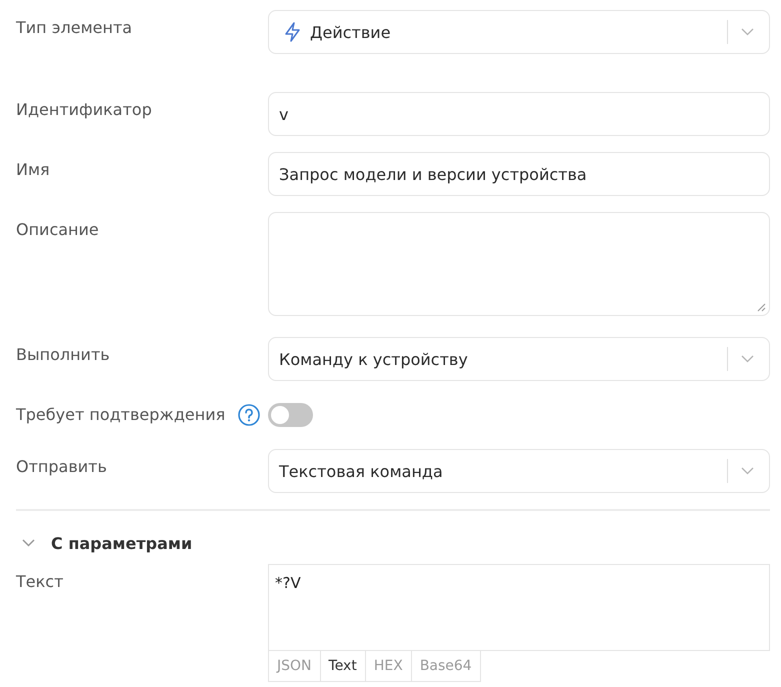 The height and width of the screenshot is (687, 781). What do you see at coordinates (57, 230) in the screenshot?
I see `field-label: Описание` at bounding box center [57, 230].